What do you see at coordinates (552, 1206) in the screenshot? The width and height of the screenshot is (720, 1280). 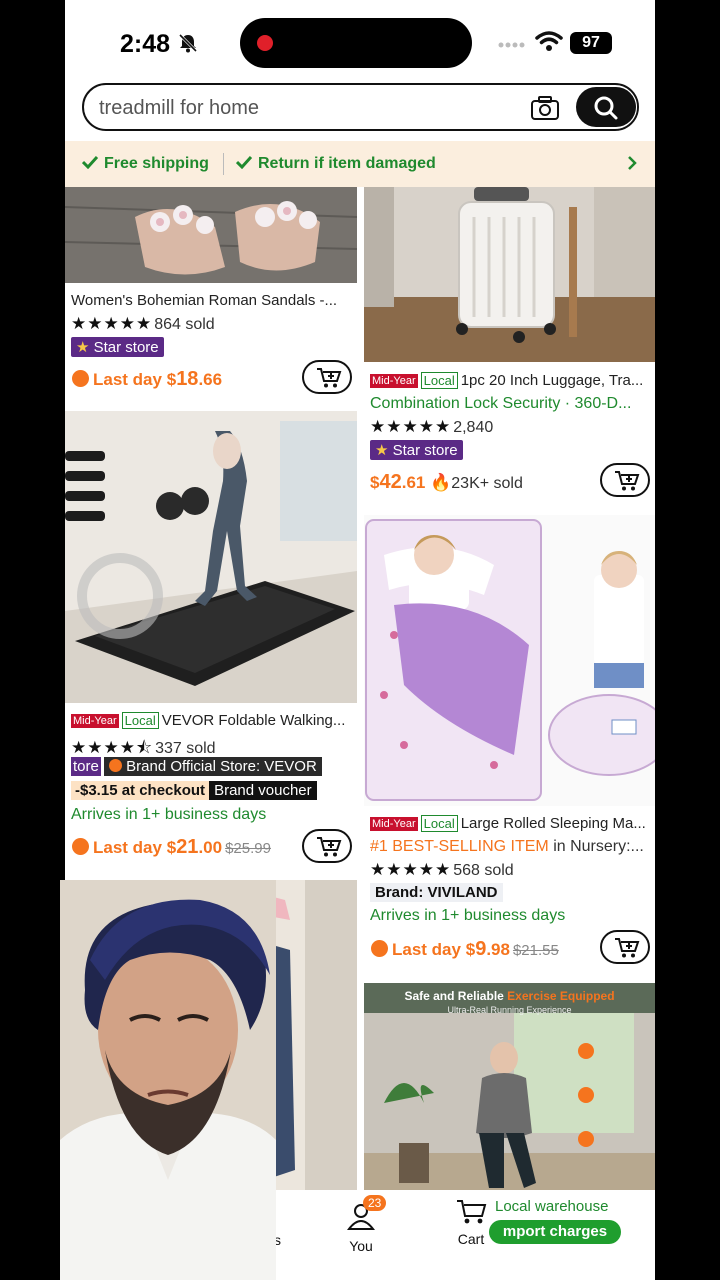 I see `local-warehouse-label: Local warehouse` at bounding box center [552, 1206].